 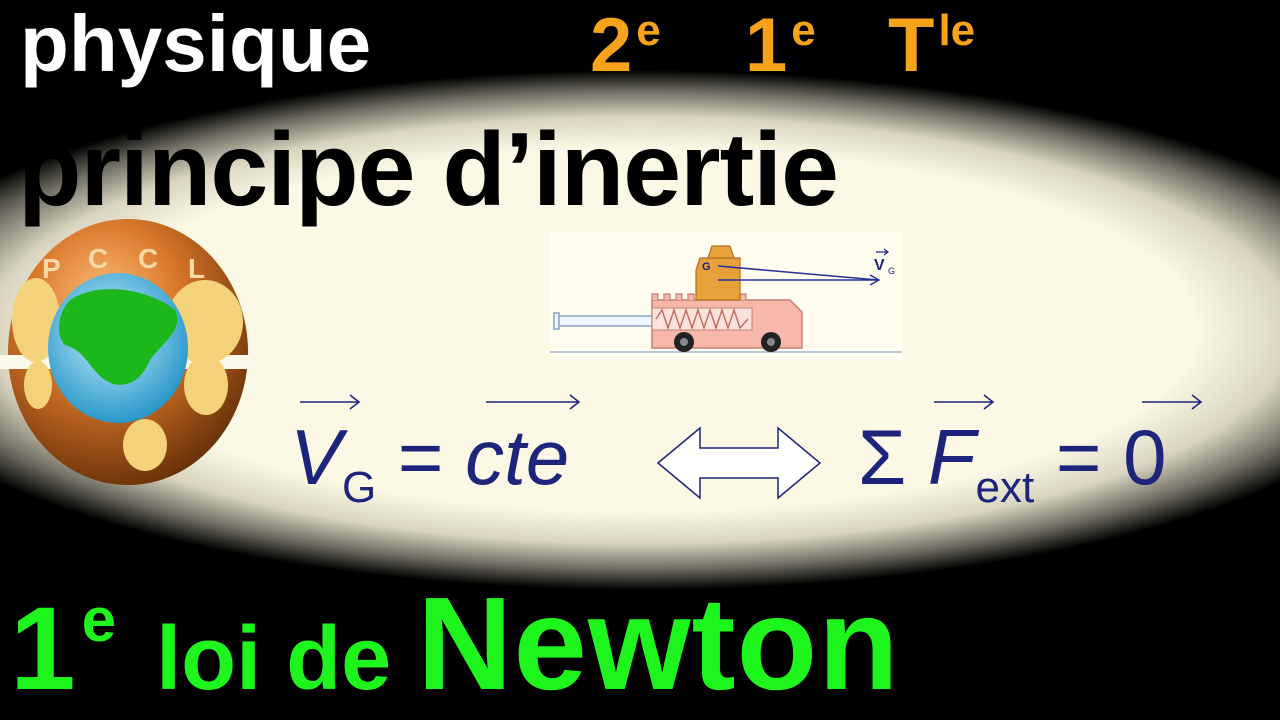 What do you see at coordinates (751, 402) in the screenshot?
I see `vector-arrows` at bounding box center [751, 402].